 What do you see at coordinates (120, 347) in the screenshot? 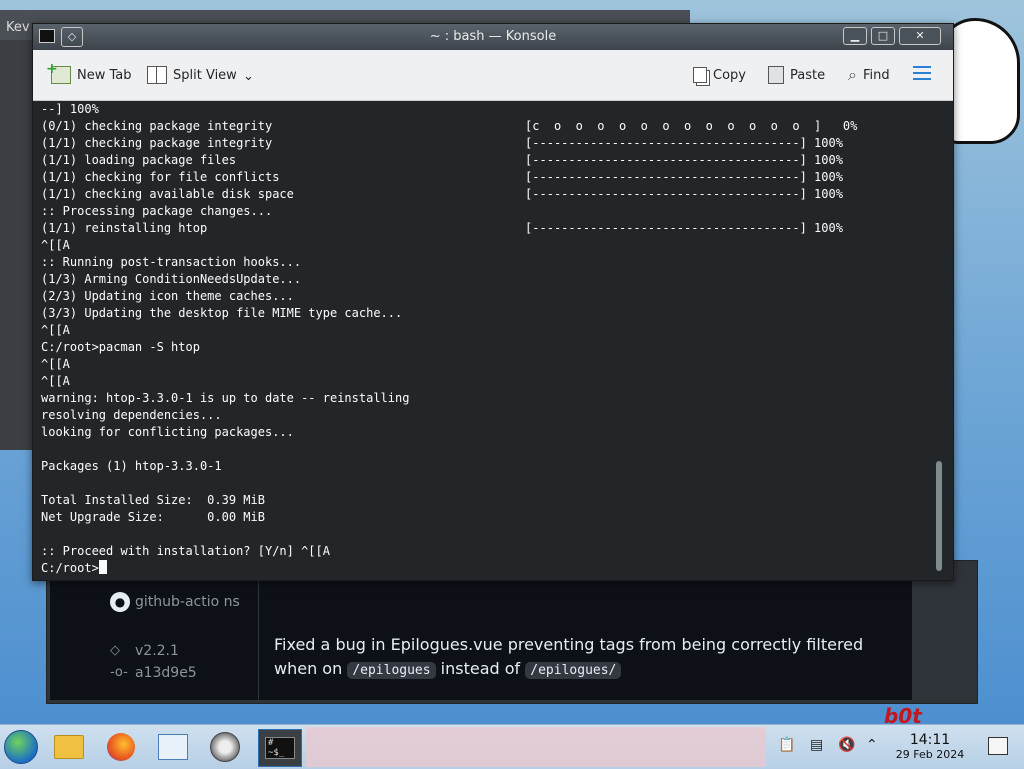
I see `terminal-line: C:/root>pacman -S htop` at bounding box center [120, 347].